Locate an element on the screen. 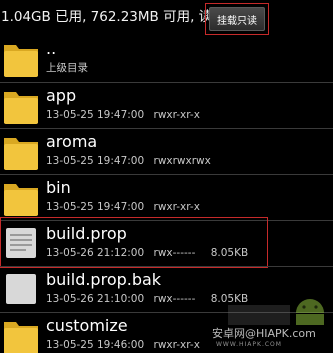  list-item-bin: bin 13-05-25 19:47:00 rwxr-xr-x is located at coordinates (166, 197).